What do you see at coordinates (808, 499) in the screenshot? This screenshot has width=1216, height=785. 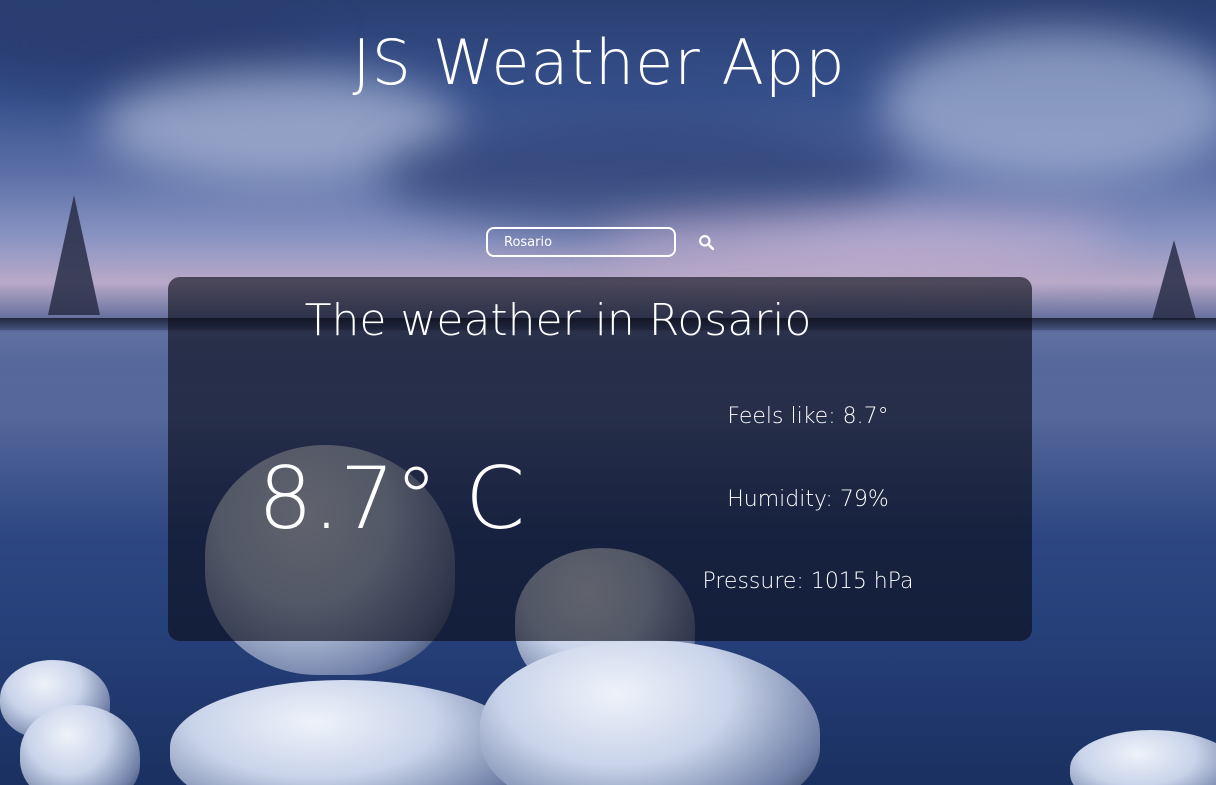 I see `humidity-text: Humidity: 79%` at bounding box center [808, 499].